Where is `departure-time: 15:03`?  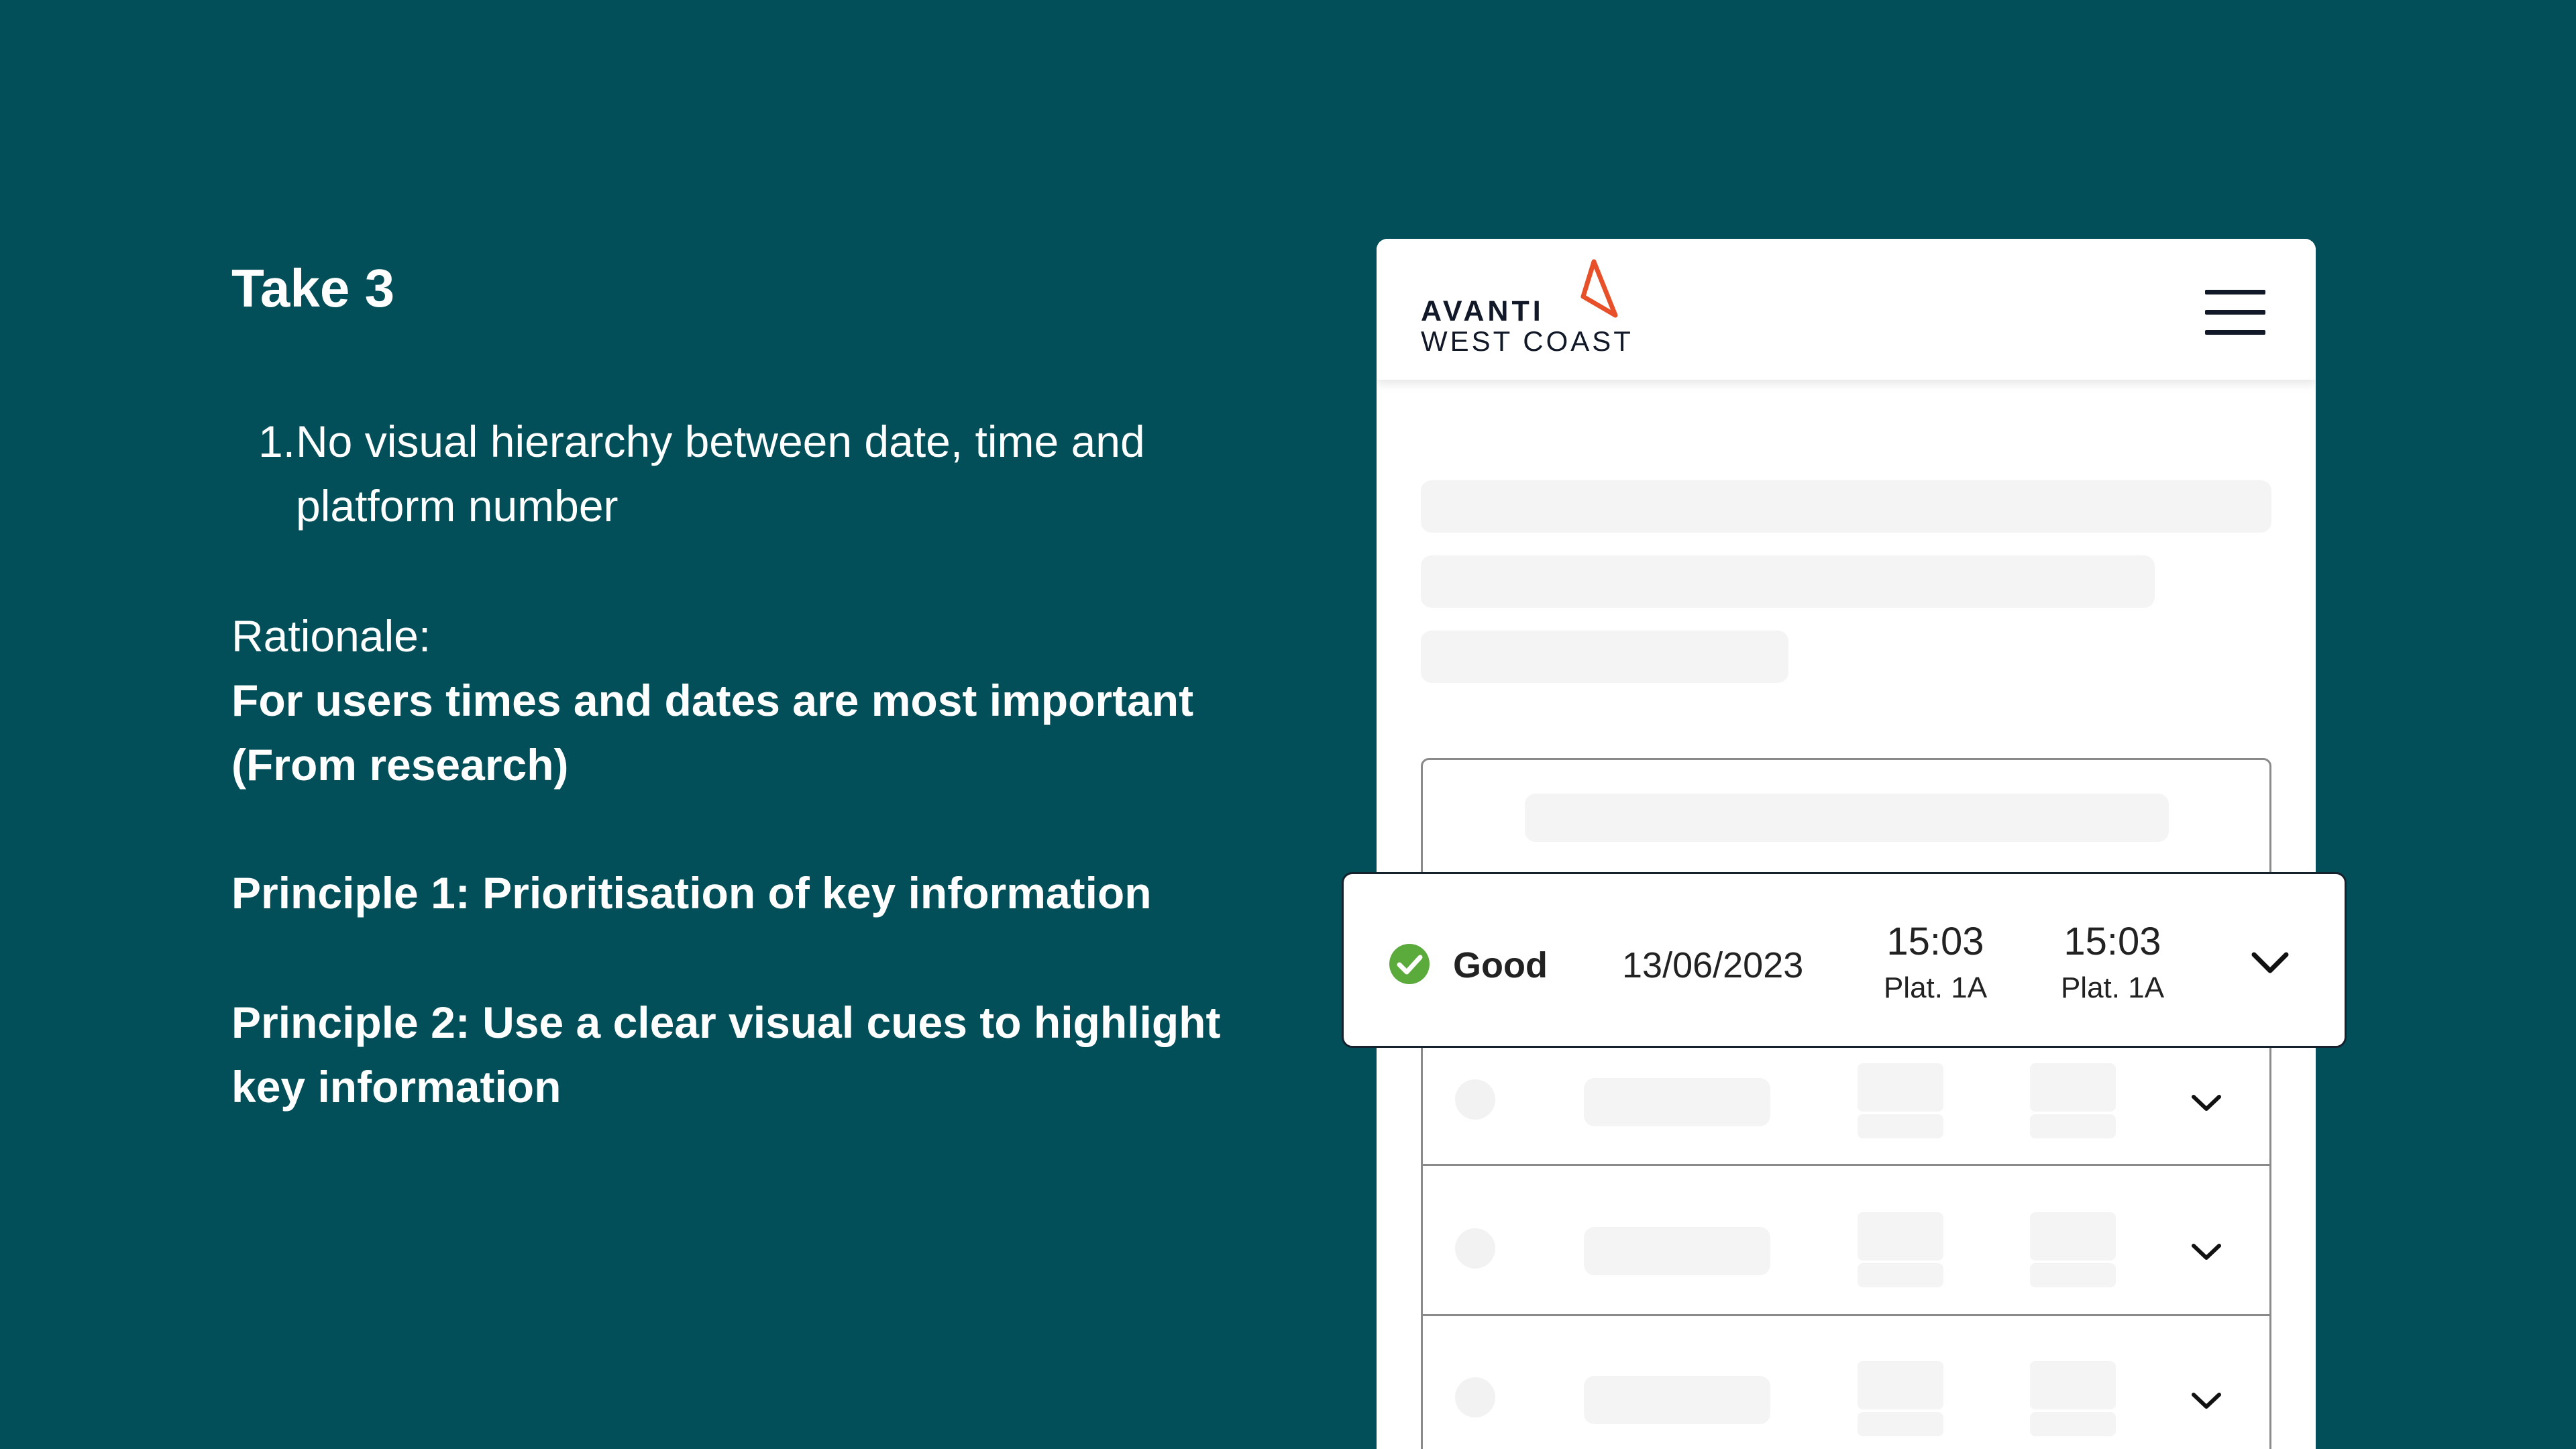 departure-time: 15:03 is located at coordinates (1935, 941).